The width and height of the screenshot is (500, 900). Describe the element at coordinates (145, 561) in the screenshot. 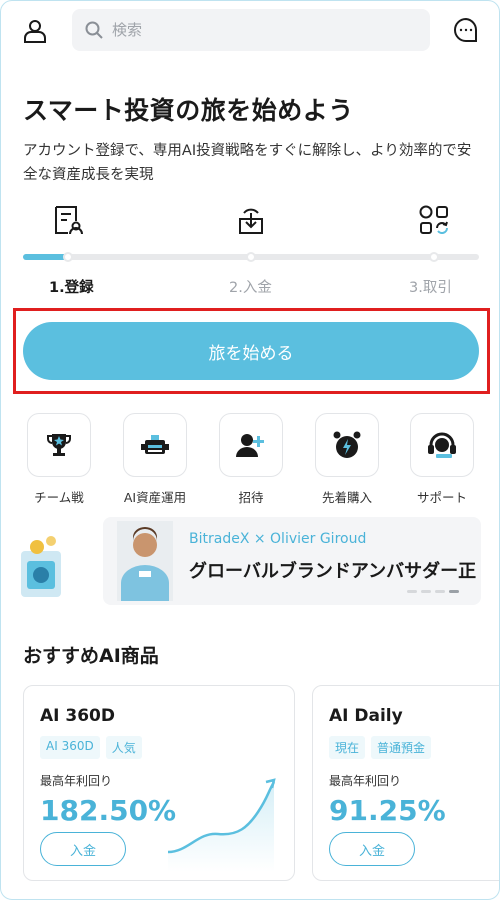

I see `ambassador-portrait` at that location.